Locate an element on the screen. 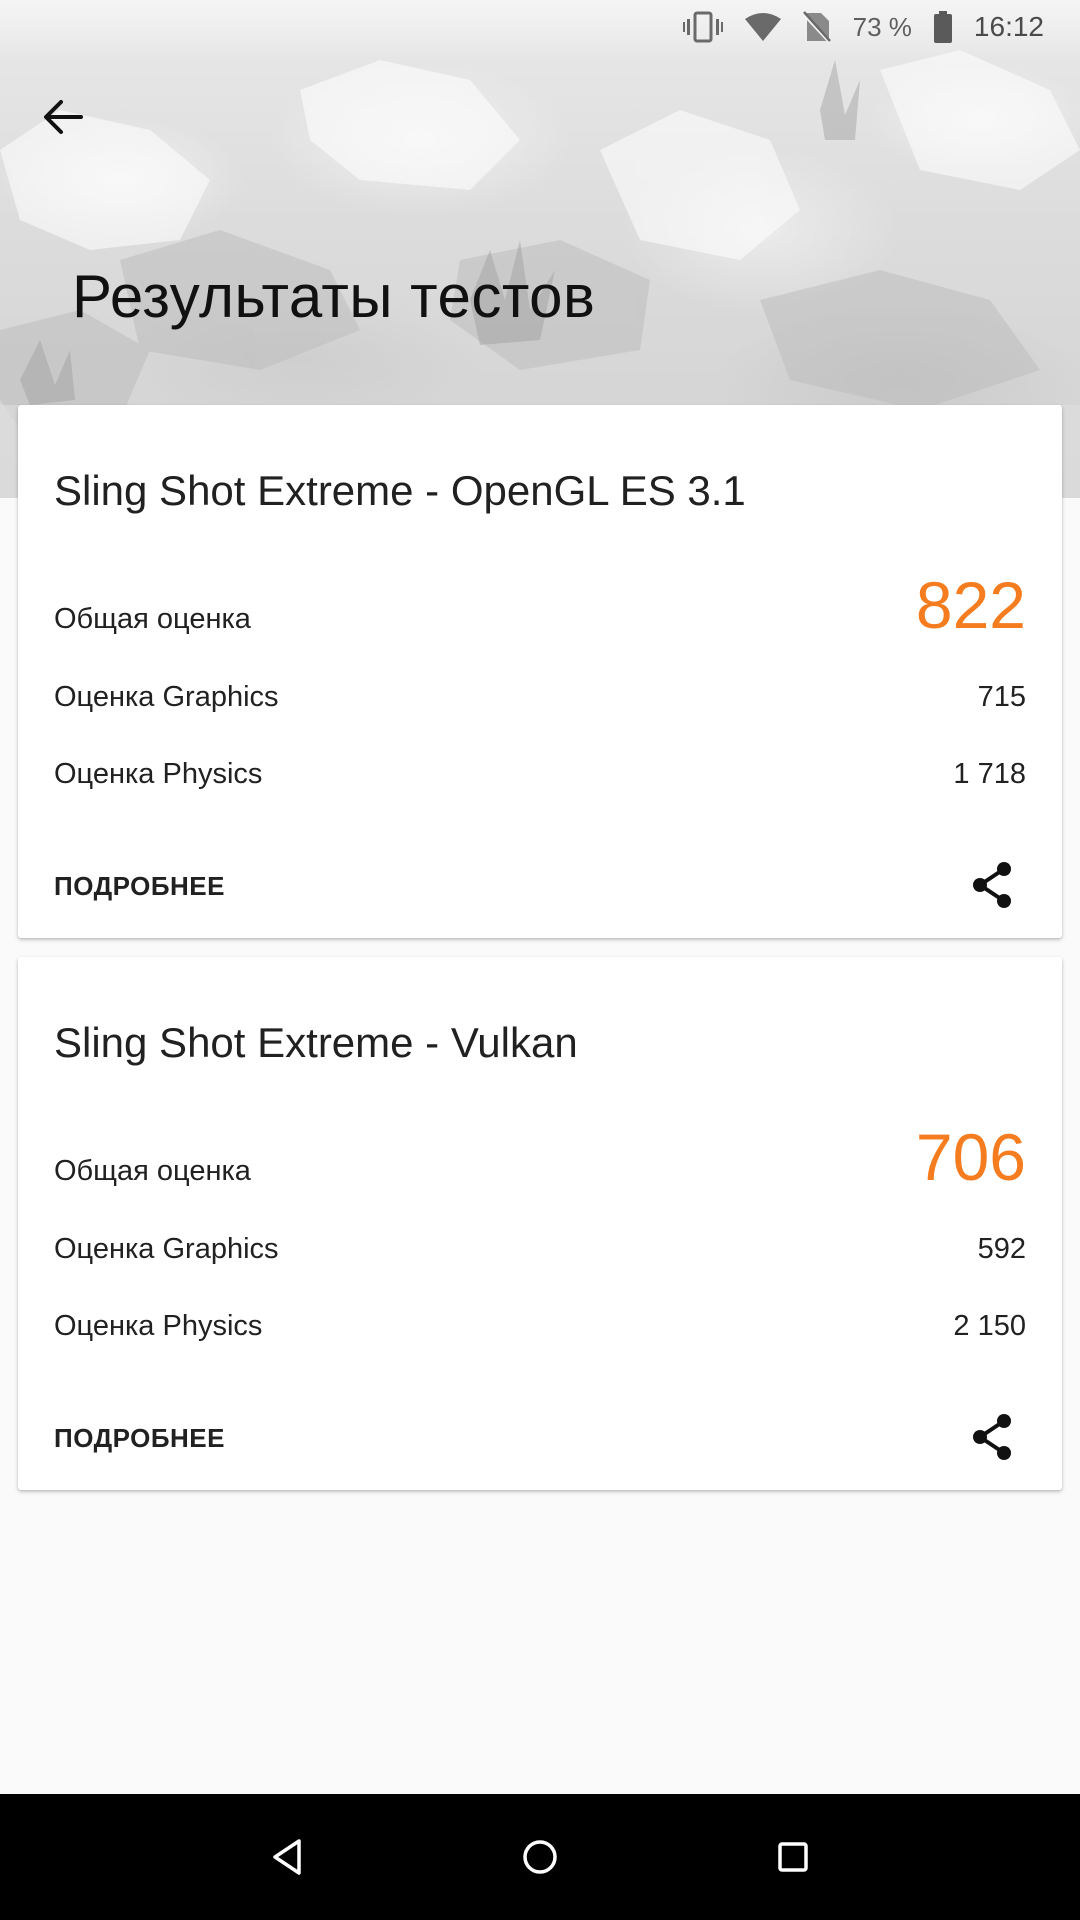 Image resolution: width=1080 pixels, height=1920 pixels. nav-home-button is located at coordinates (540, 1857).